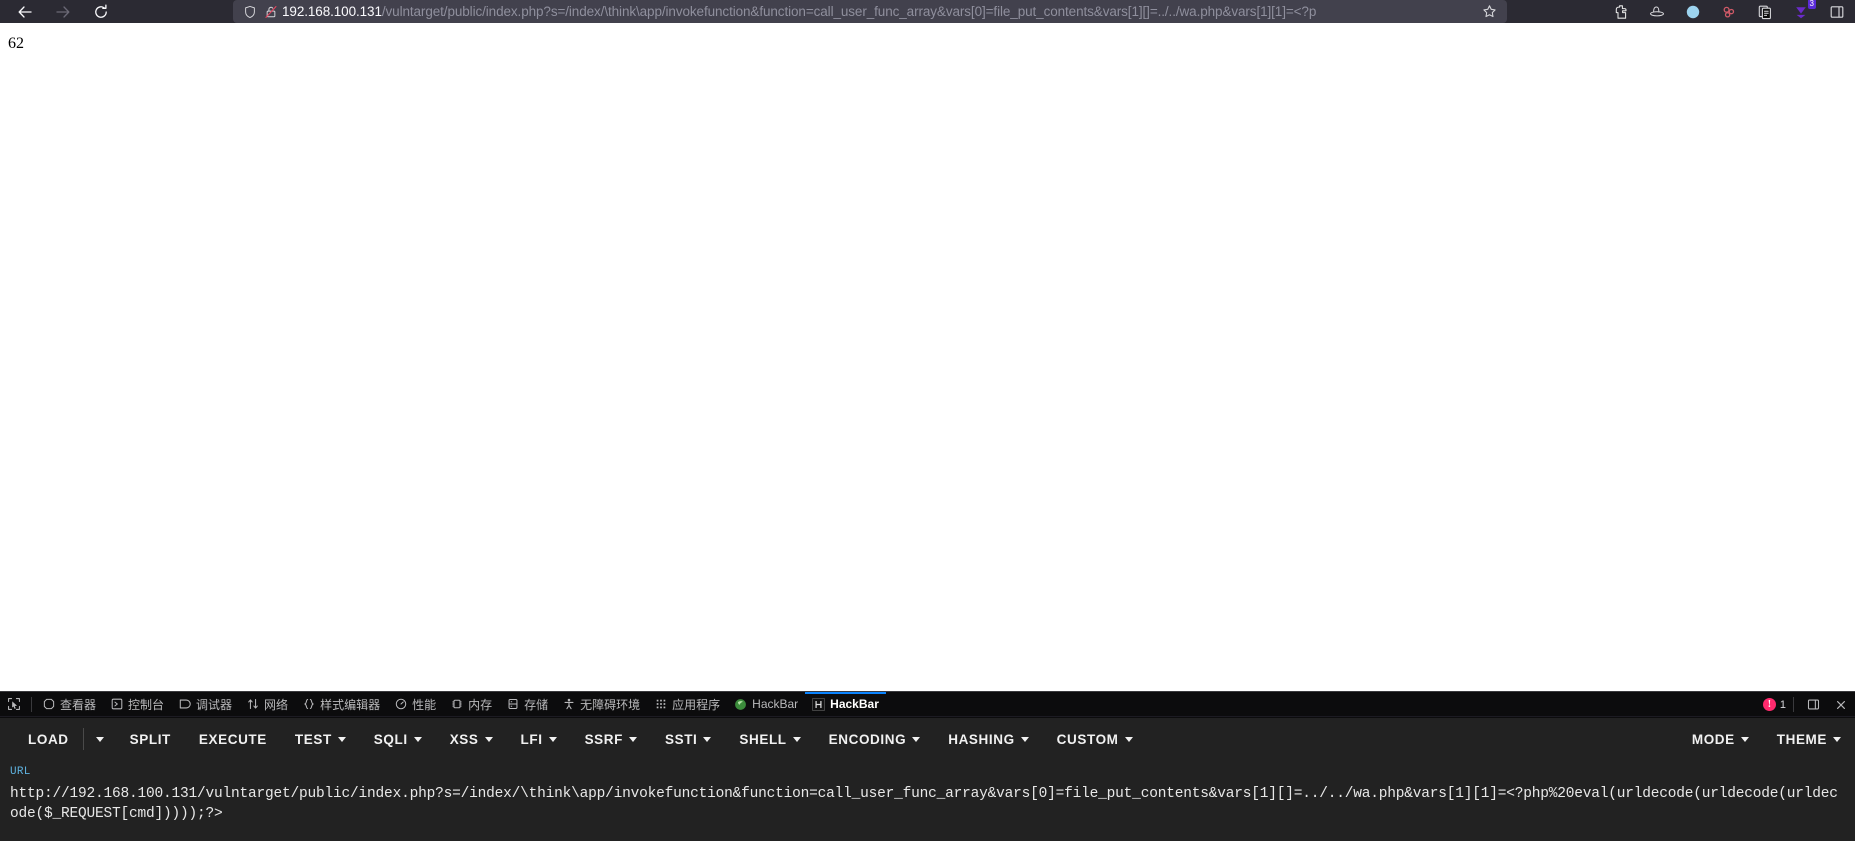 This screenshot has height=841, width=1855. I want to click on hackbar-ssrf-menu: SSRF, so click(611, 739).